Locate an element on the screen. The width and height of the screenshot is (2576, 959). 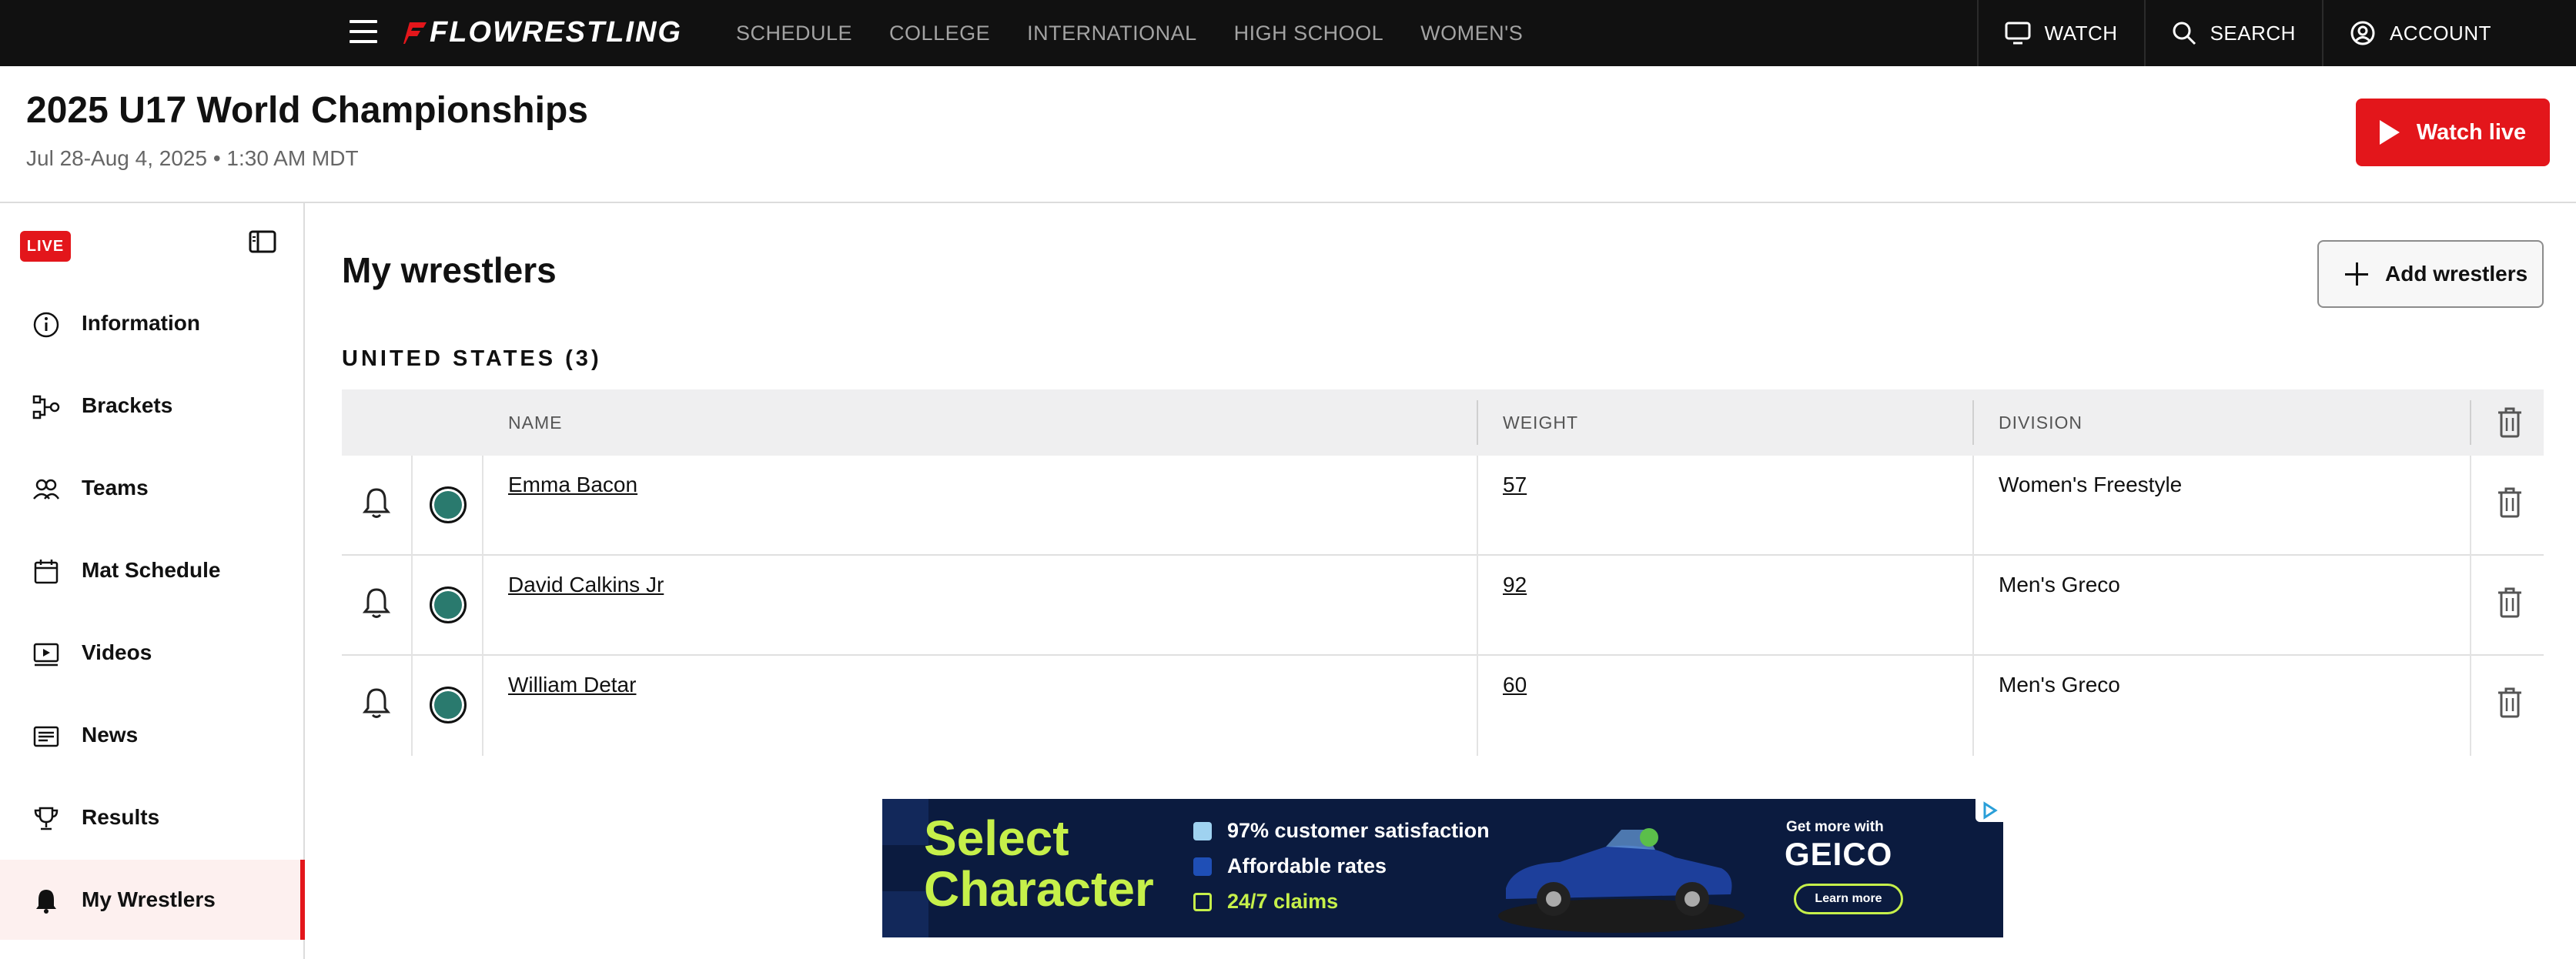
column-header-division: DIVISION is located at coordinates (2041, 422).